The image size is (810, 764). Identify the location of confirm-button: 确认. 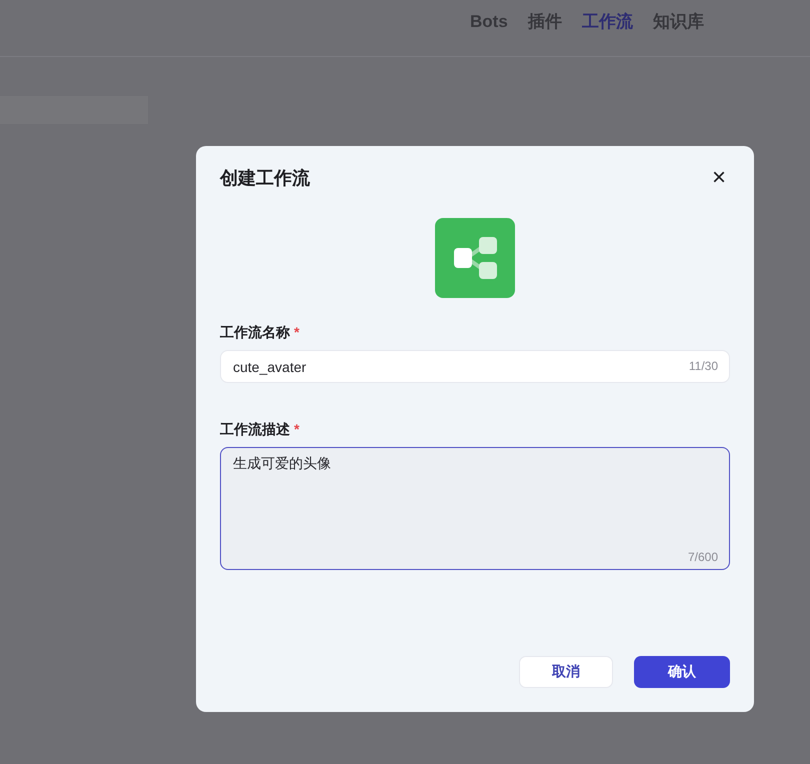
(682, 672).